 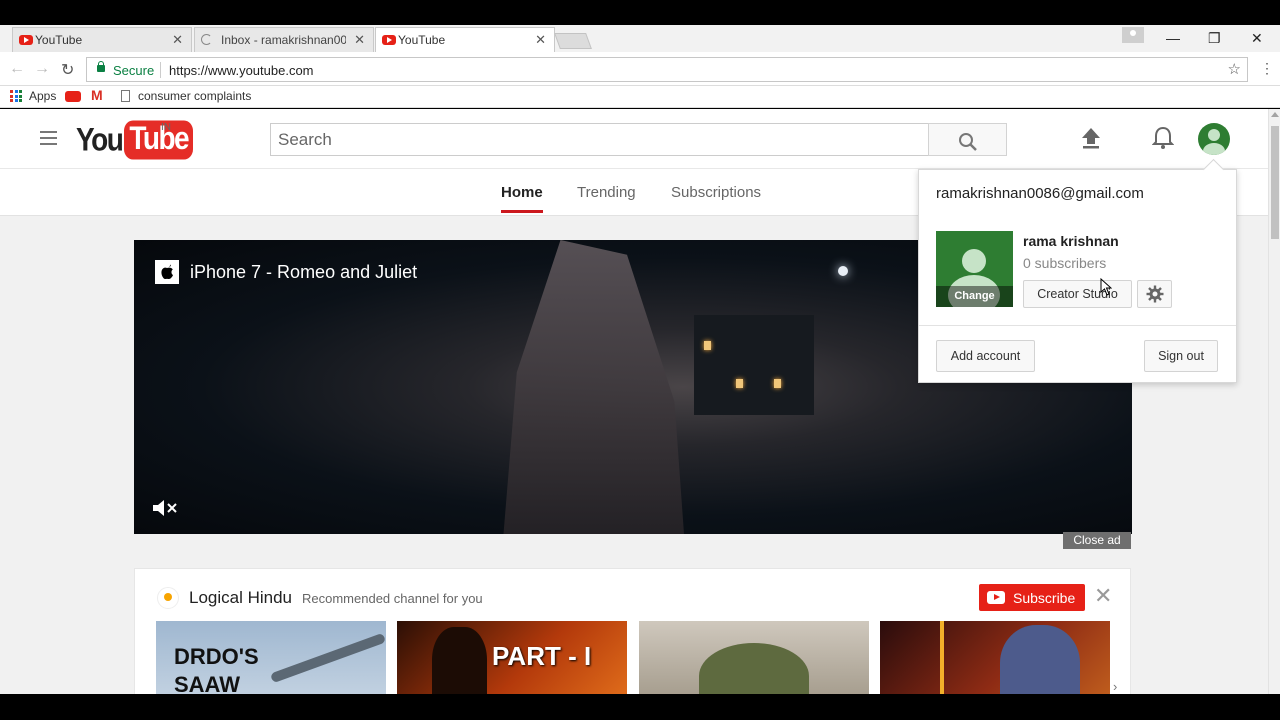 I want to click on bookmark-star-icon: ☆, so click(x=1234, y=69).